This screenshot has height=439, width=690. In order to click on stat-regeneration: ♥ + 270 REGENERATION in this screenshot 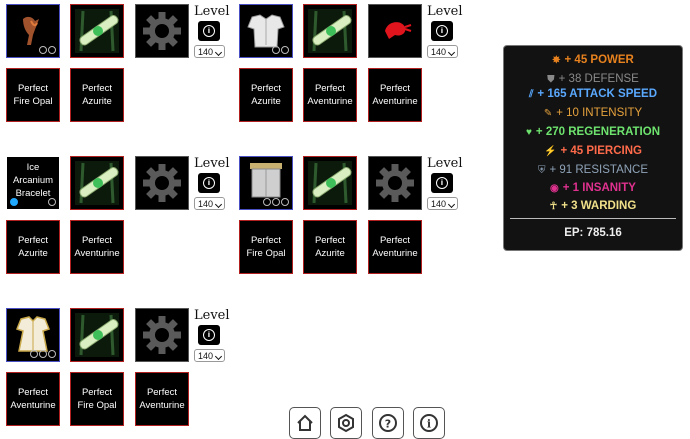, I will do `click(593, 132)`.